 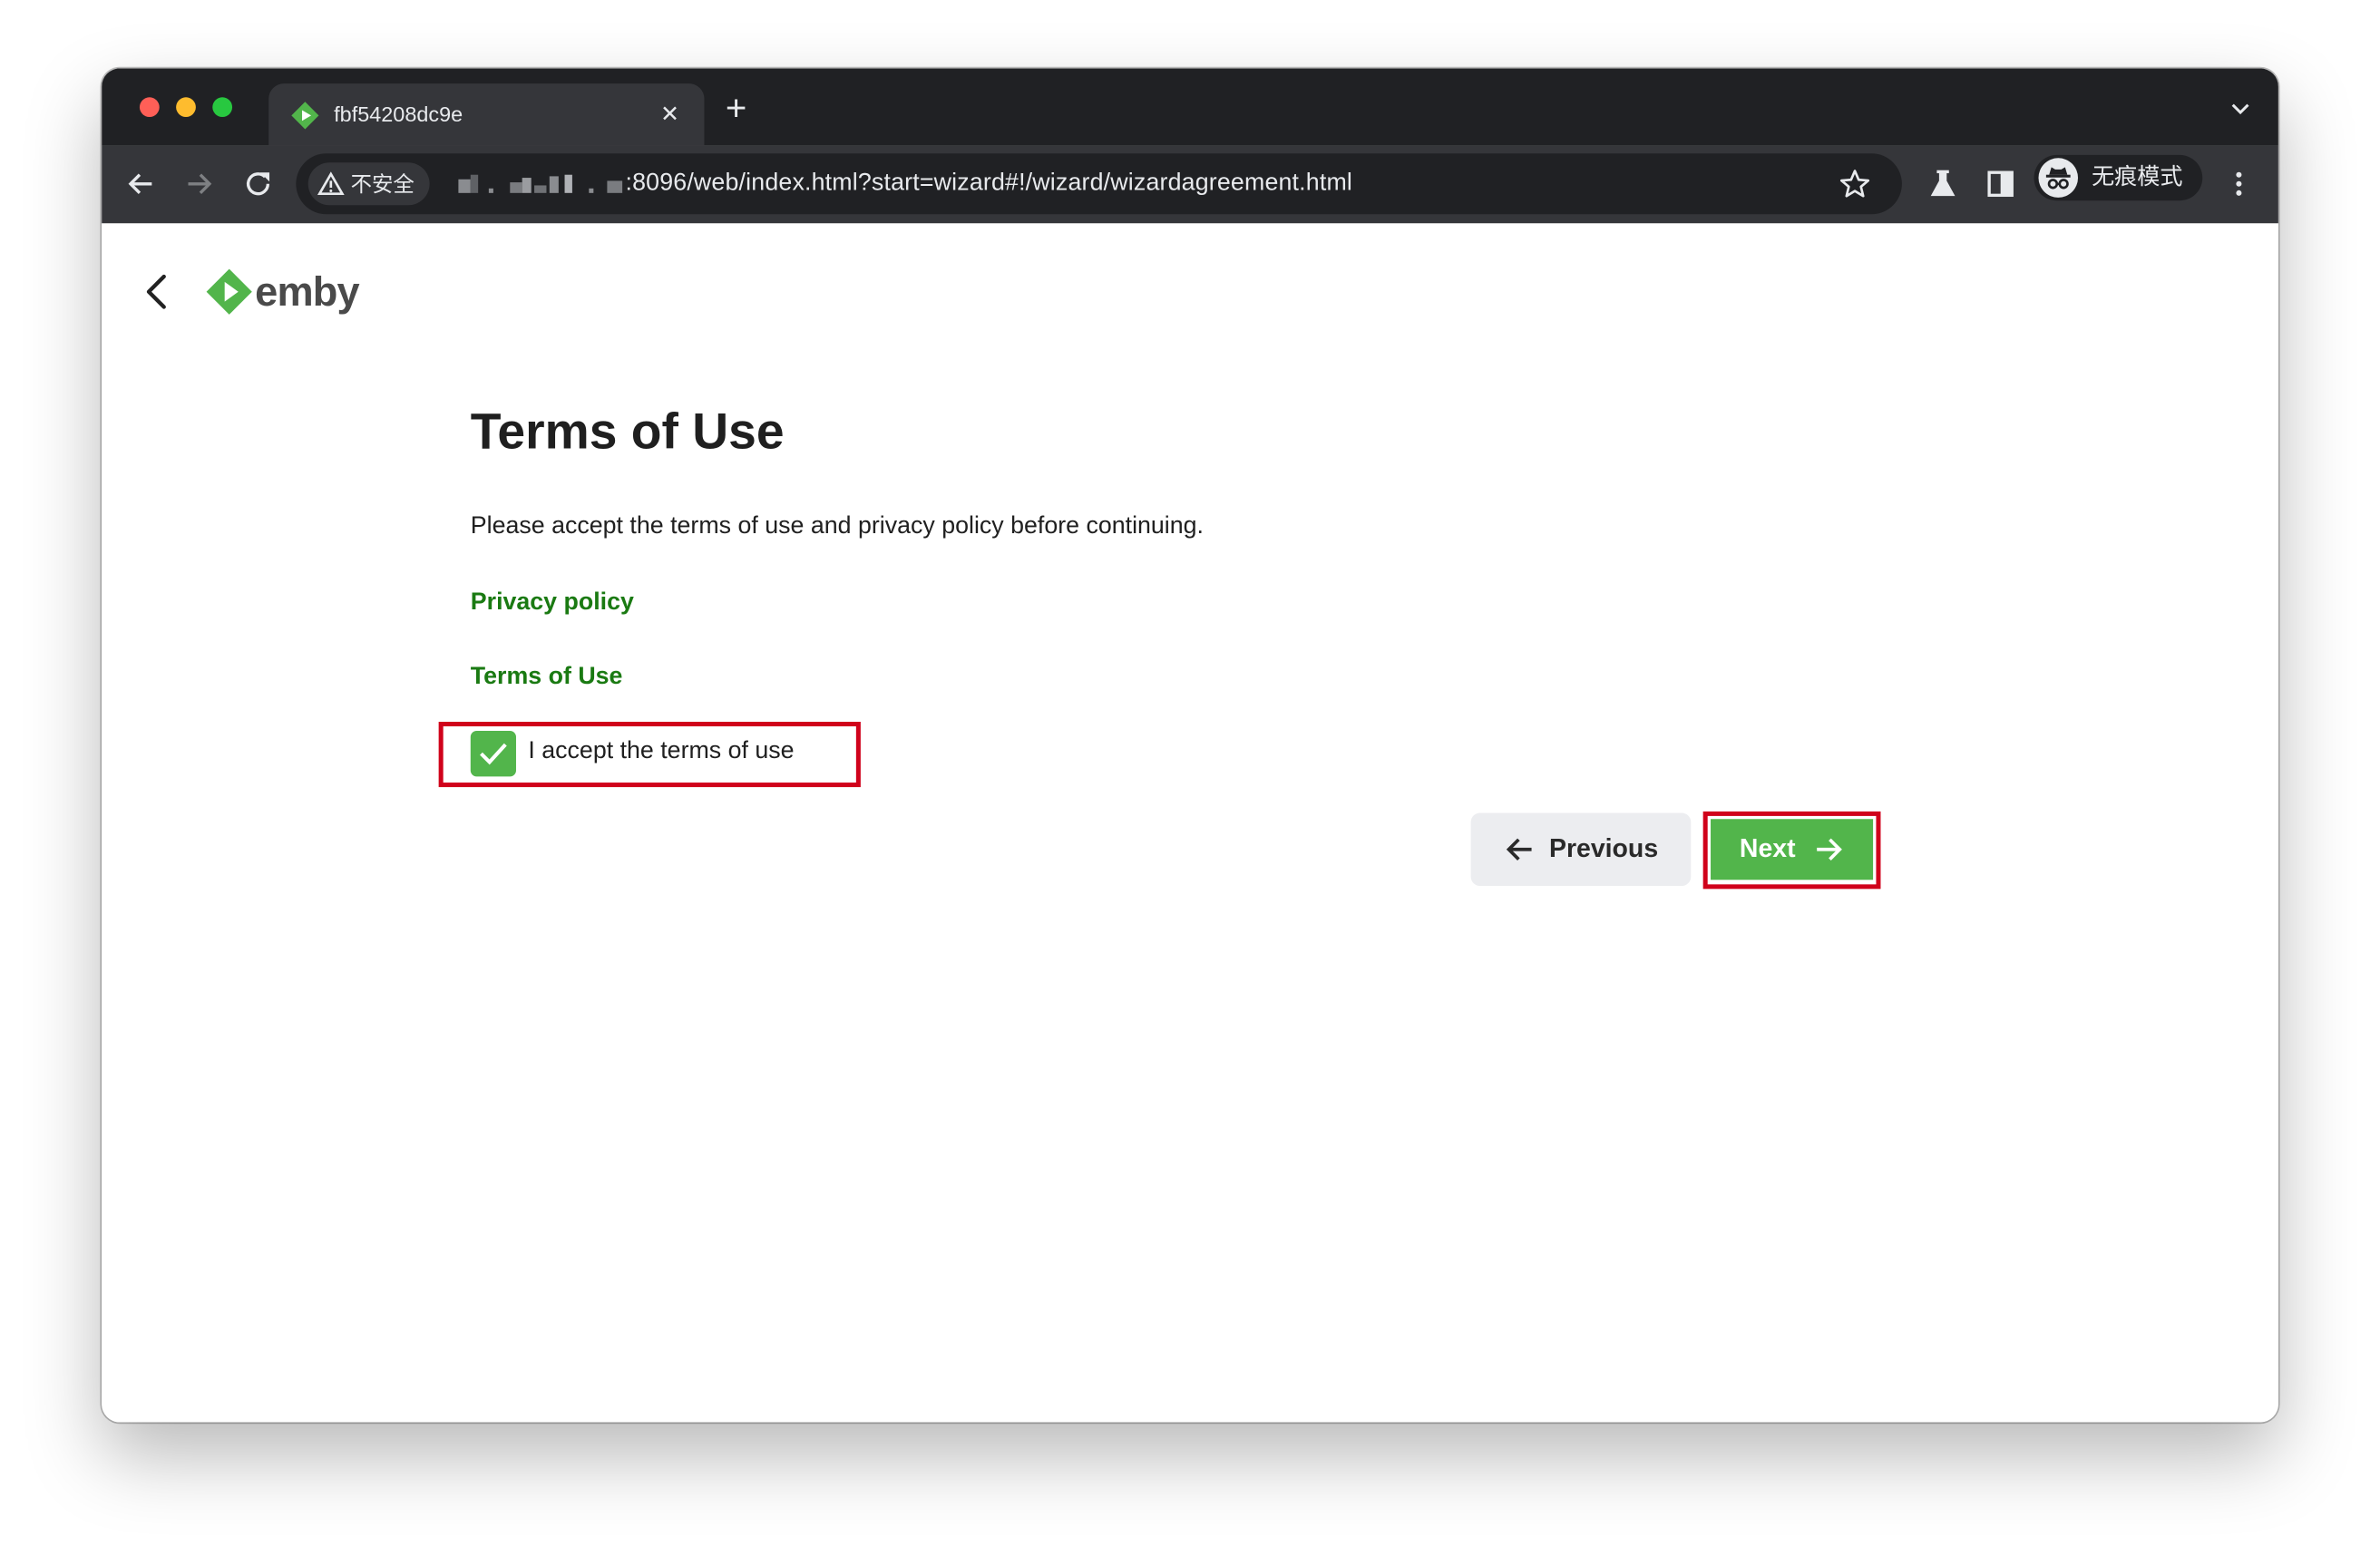 I want to click on security-chip: 不安全, so click(x=368, y=184).